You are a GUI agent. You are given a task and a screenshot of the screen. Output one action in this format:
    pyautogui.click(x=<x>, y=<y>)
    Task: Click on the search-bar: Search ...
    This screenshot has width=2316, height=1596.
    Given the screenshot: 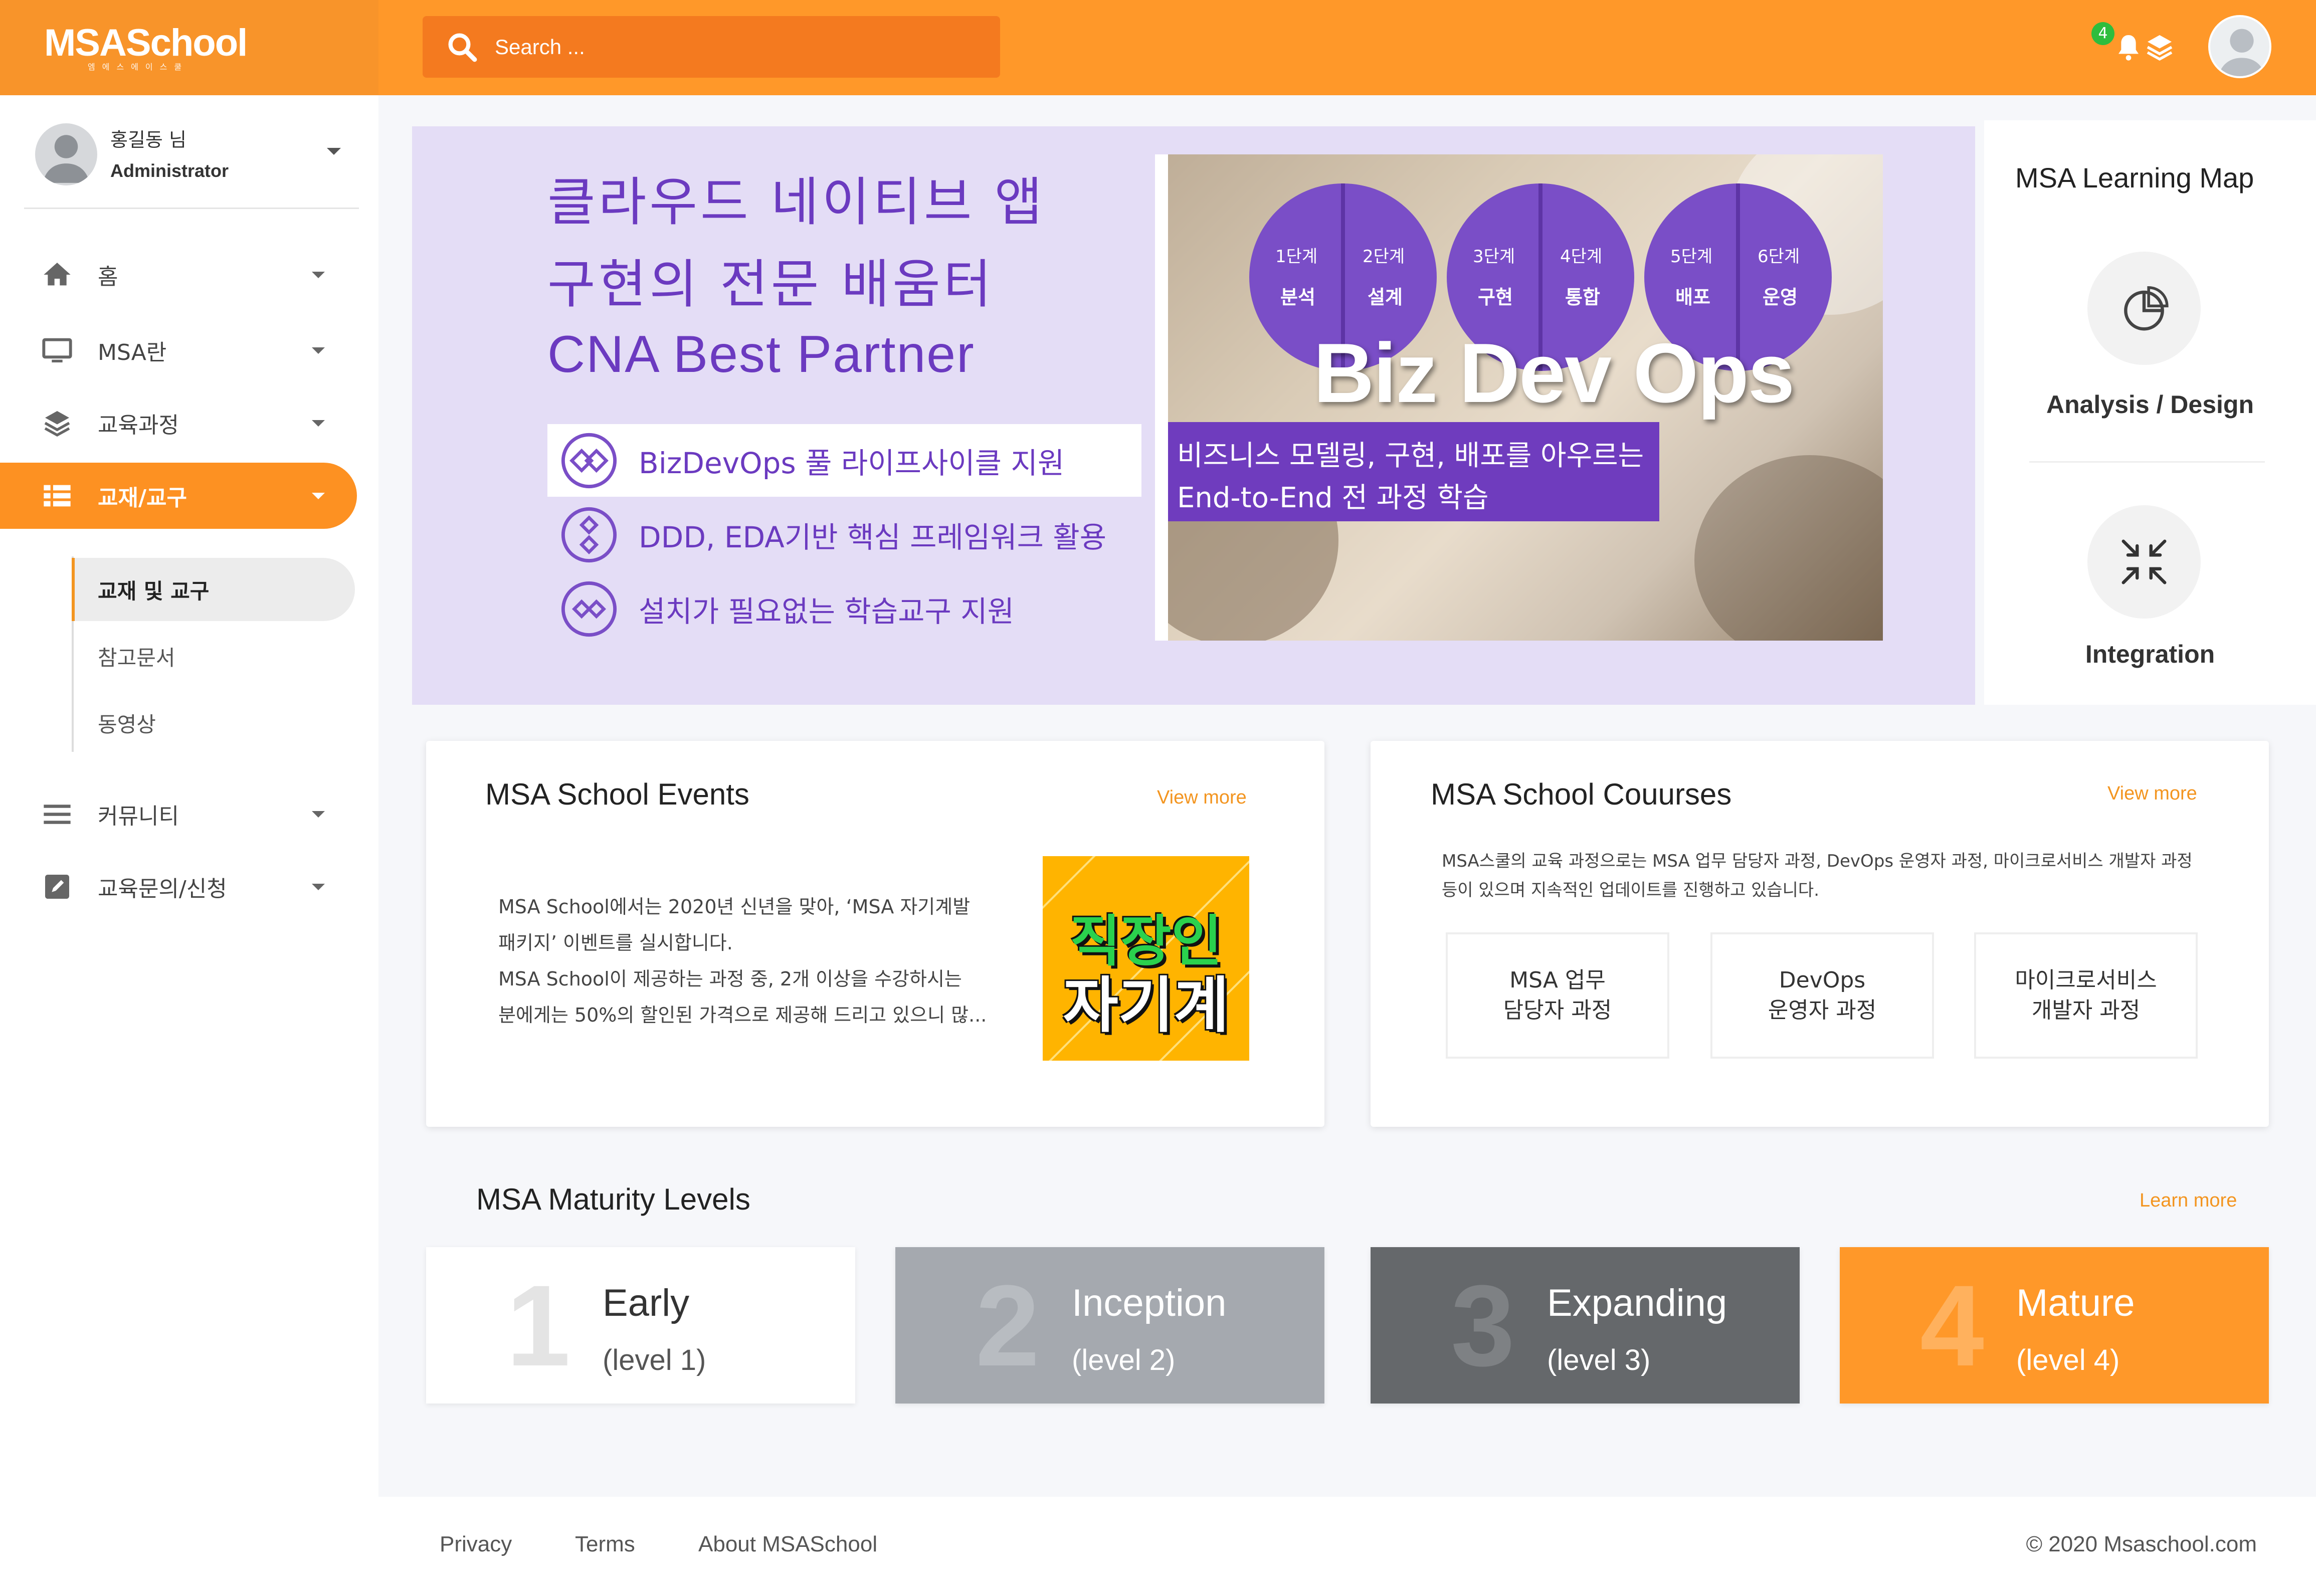 What is the action you would take?
    pyautogui.click(x=711, y=47)
    